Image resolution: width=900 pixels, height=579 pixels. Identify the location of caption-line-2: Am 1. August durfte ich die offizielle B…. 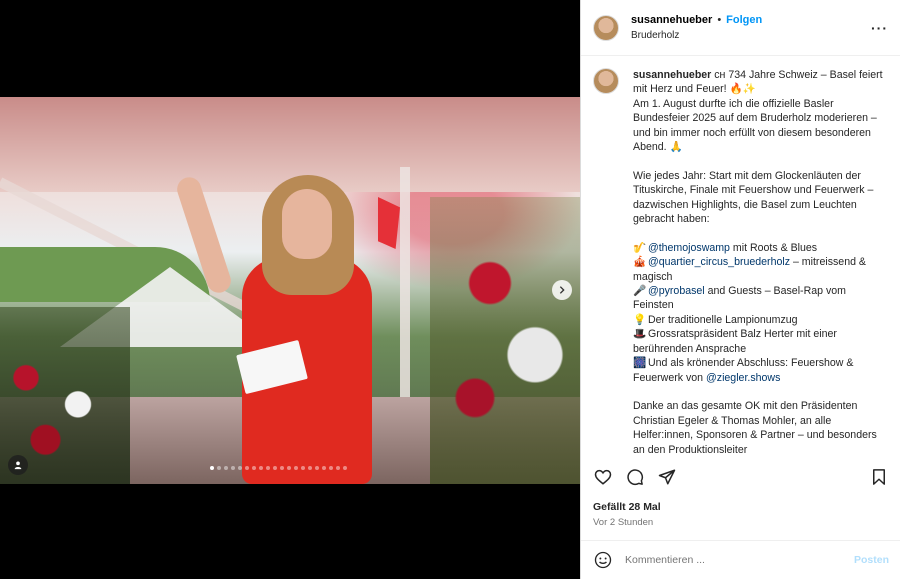
(755, 125).